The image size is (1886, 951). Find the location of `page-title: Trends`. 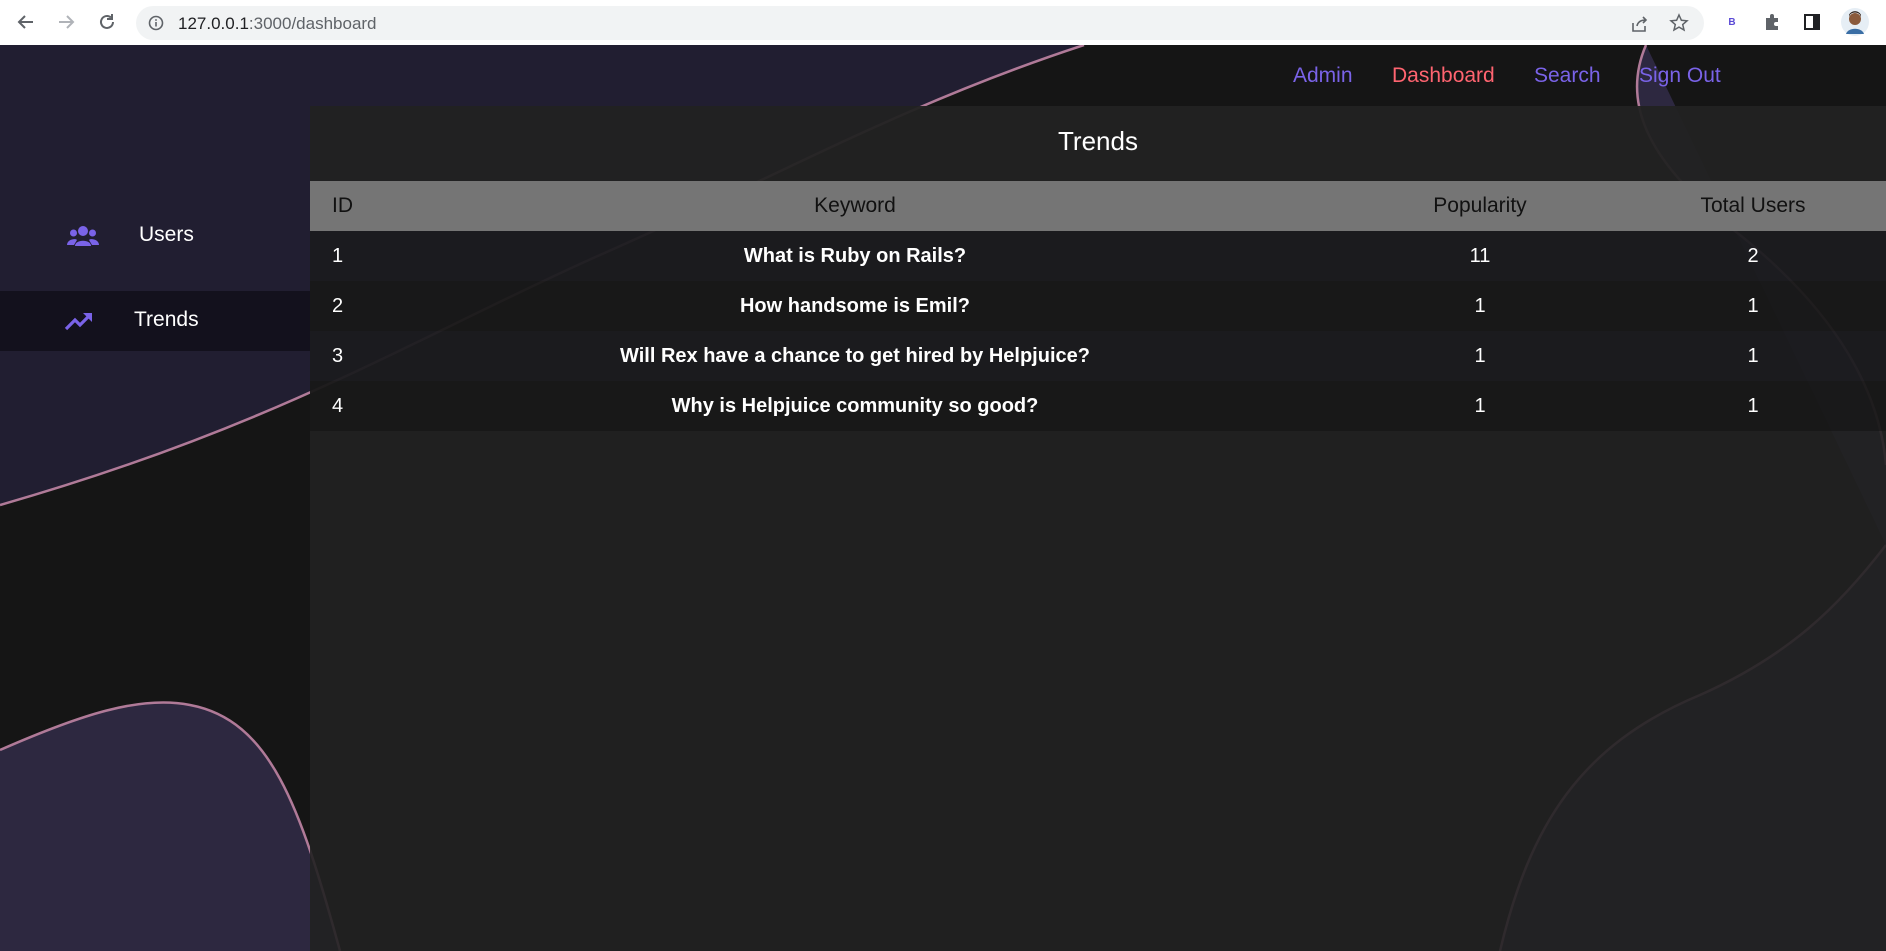

page-title: Trends is located at coordinates (1098, 141).